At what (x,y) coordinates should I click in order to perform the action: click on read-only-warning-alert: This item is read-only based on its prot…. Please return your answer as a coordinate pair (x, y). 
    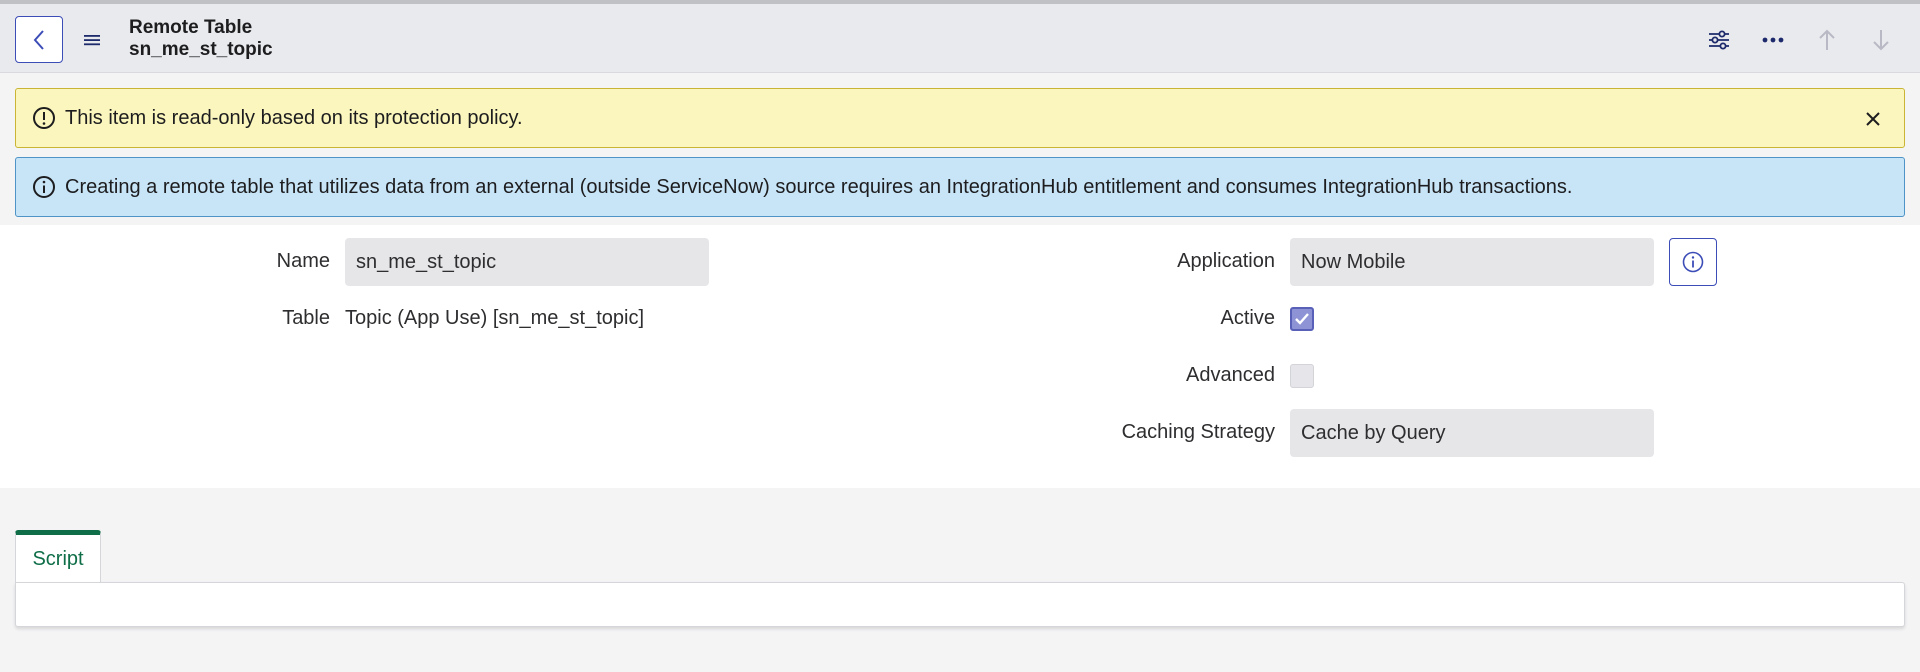
    Looking at the image, I should click on (960, 118).